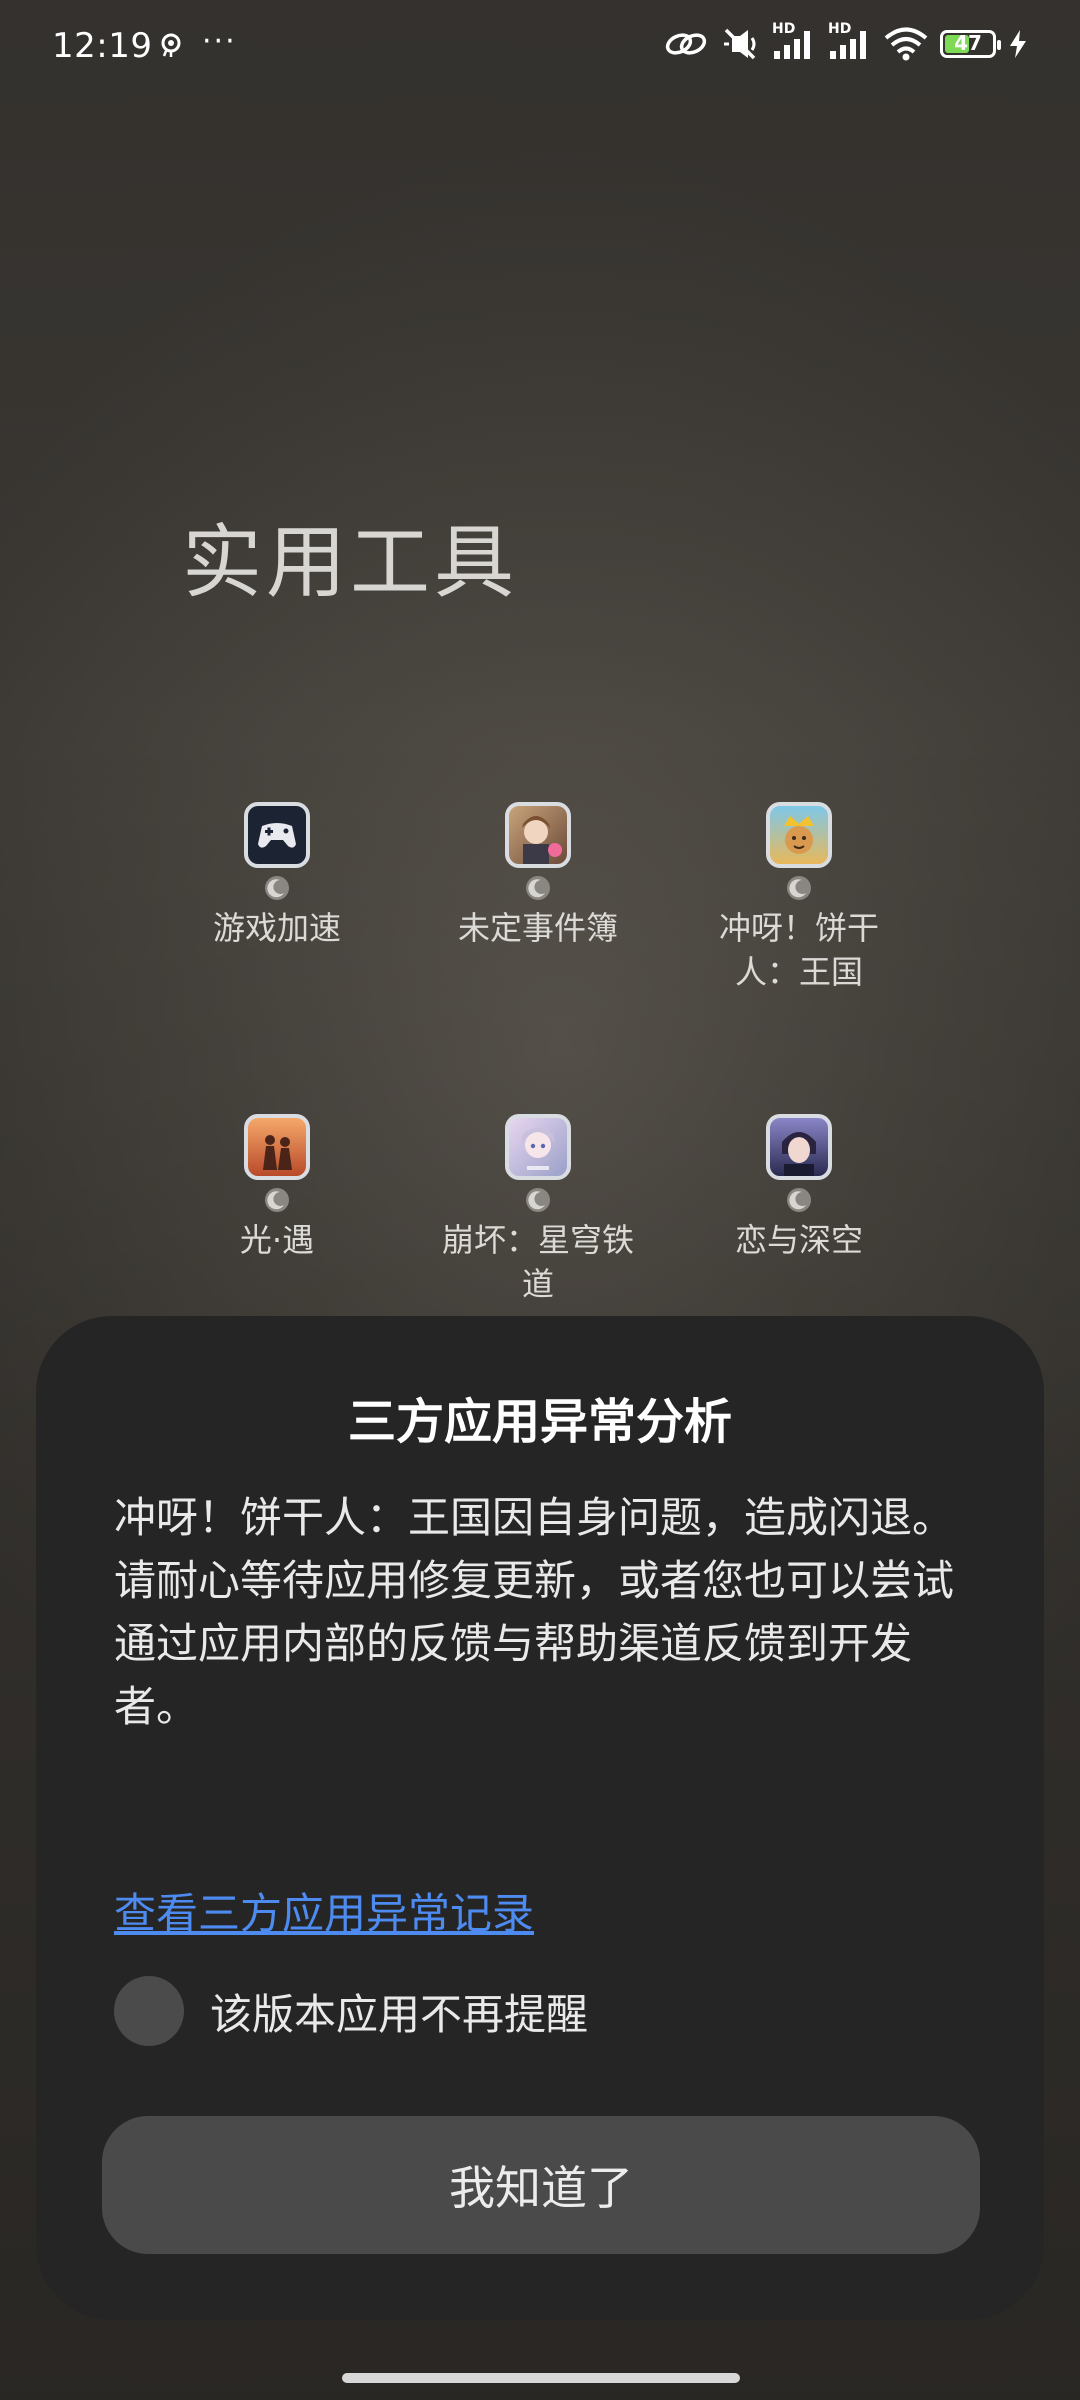  I want to click on app-tears-of-themis: 未定事件簿, so click(538, 876).